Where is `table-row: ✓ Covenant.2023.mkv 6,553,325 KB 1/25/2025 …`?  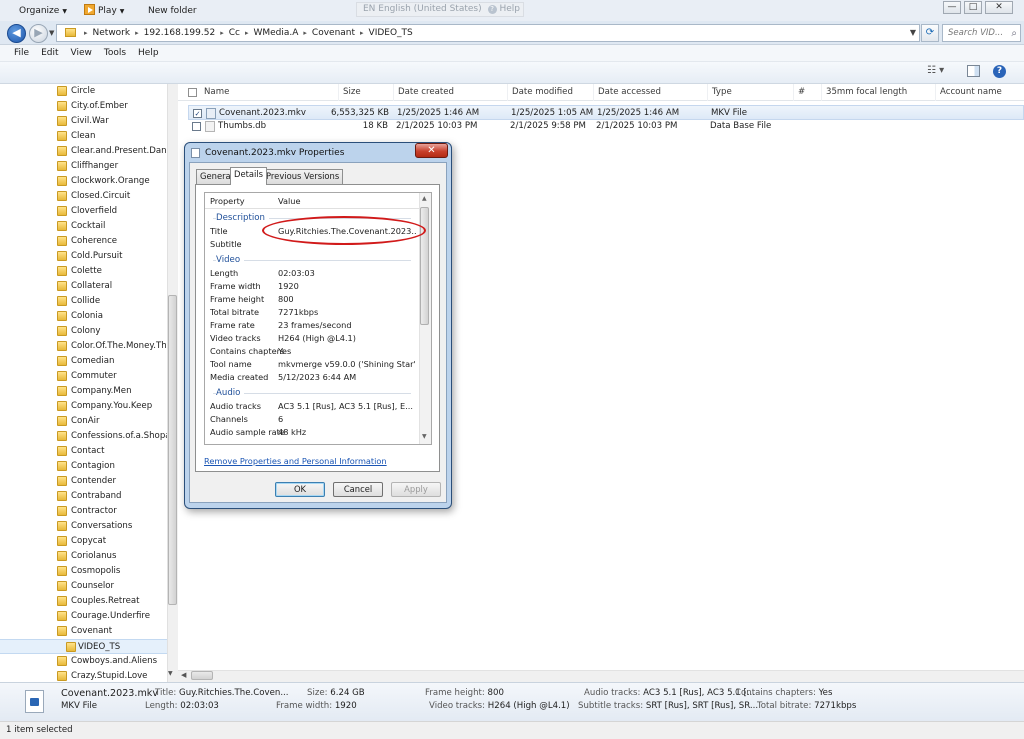
table-row: ✓ Covenant.2023.mkv 6,553,325 KB 1/25/2025 … is located at coordinates (606, 112).